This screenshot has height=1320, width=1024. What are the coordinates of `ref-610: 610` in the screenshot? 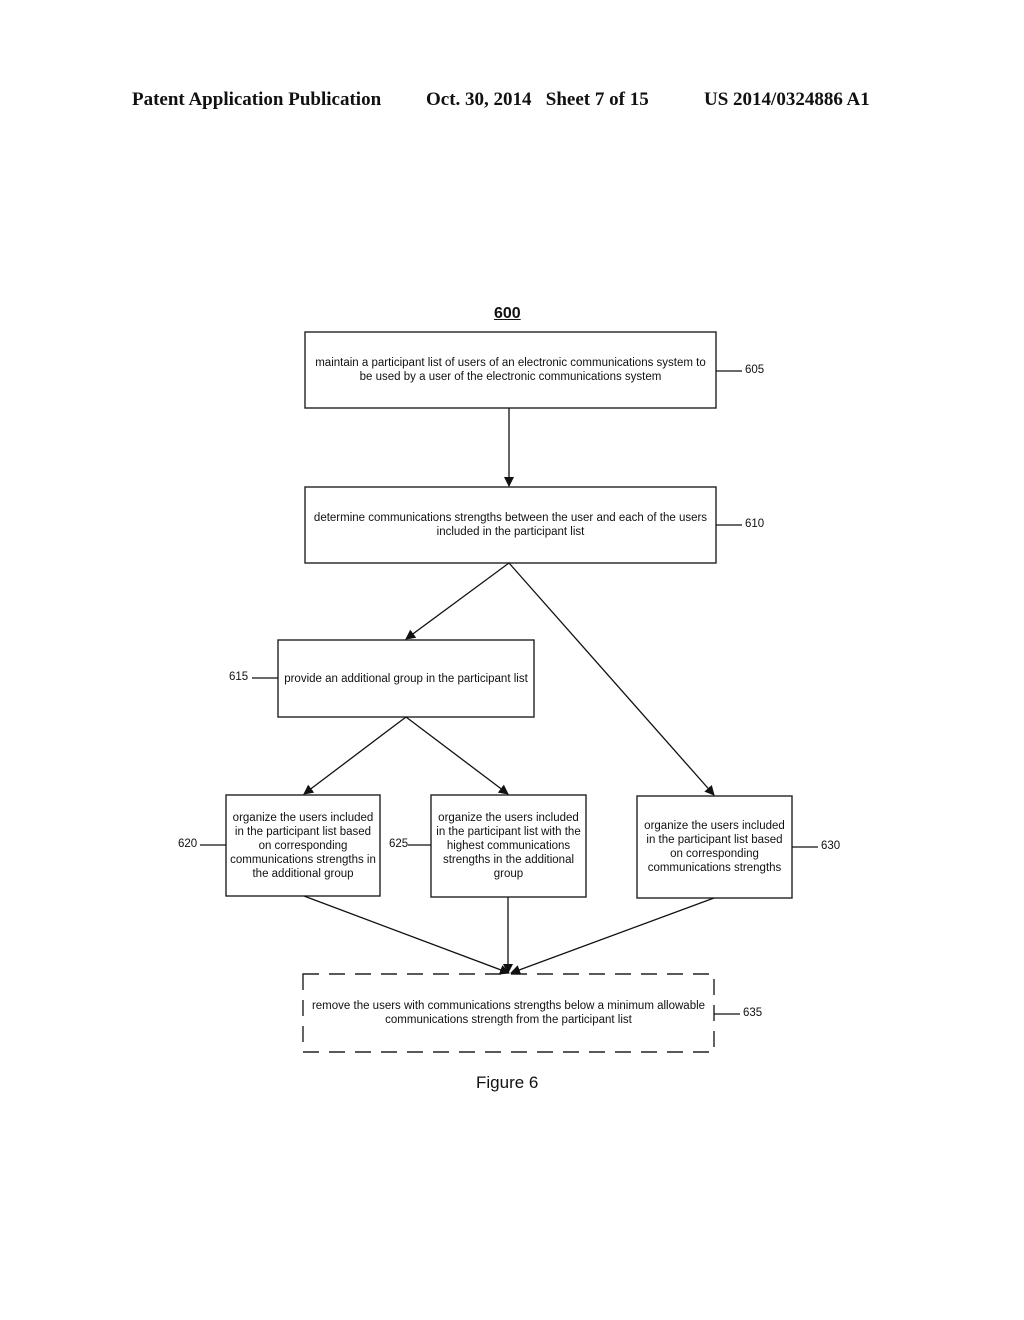 It's located at (755, 524).